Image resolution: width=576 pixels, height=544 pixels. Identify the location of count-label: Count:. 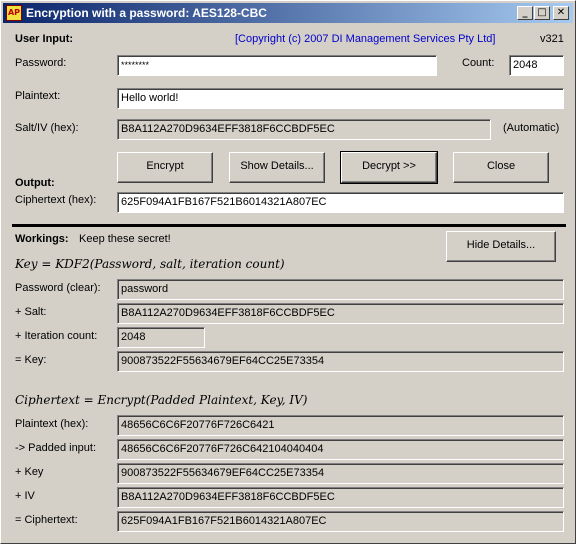
(478, 63).